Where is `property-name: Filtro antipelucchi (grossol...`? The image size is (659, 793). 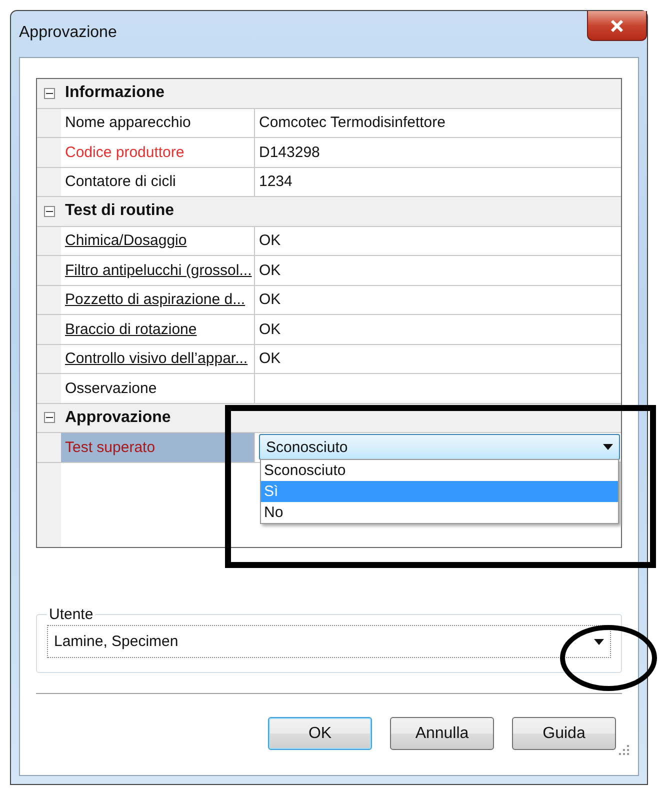 property-name: Filtro antipelucchi (grossol... is located at coordinates (158, 270).